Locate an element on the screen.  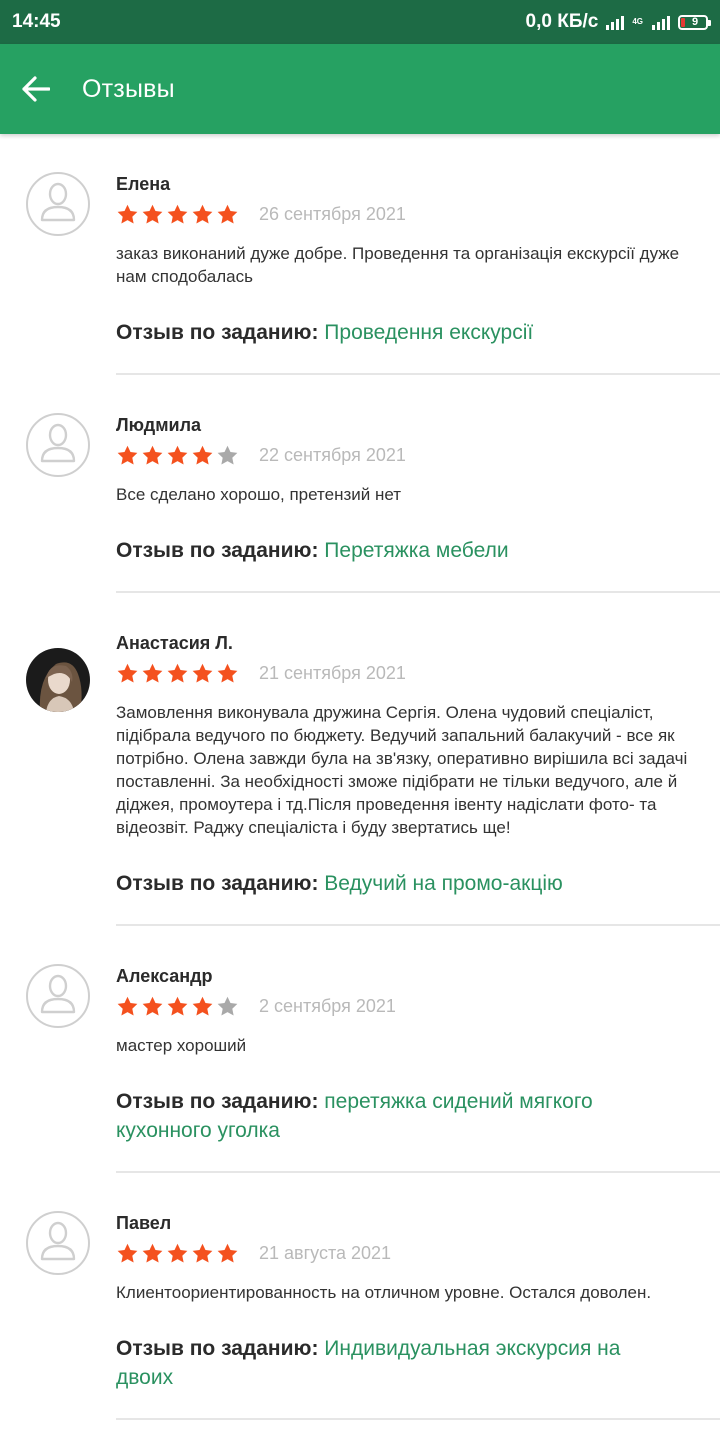
rating-row: 22 сентября 2021 is located at coordinates (418, 455).